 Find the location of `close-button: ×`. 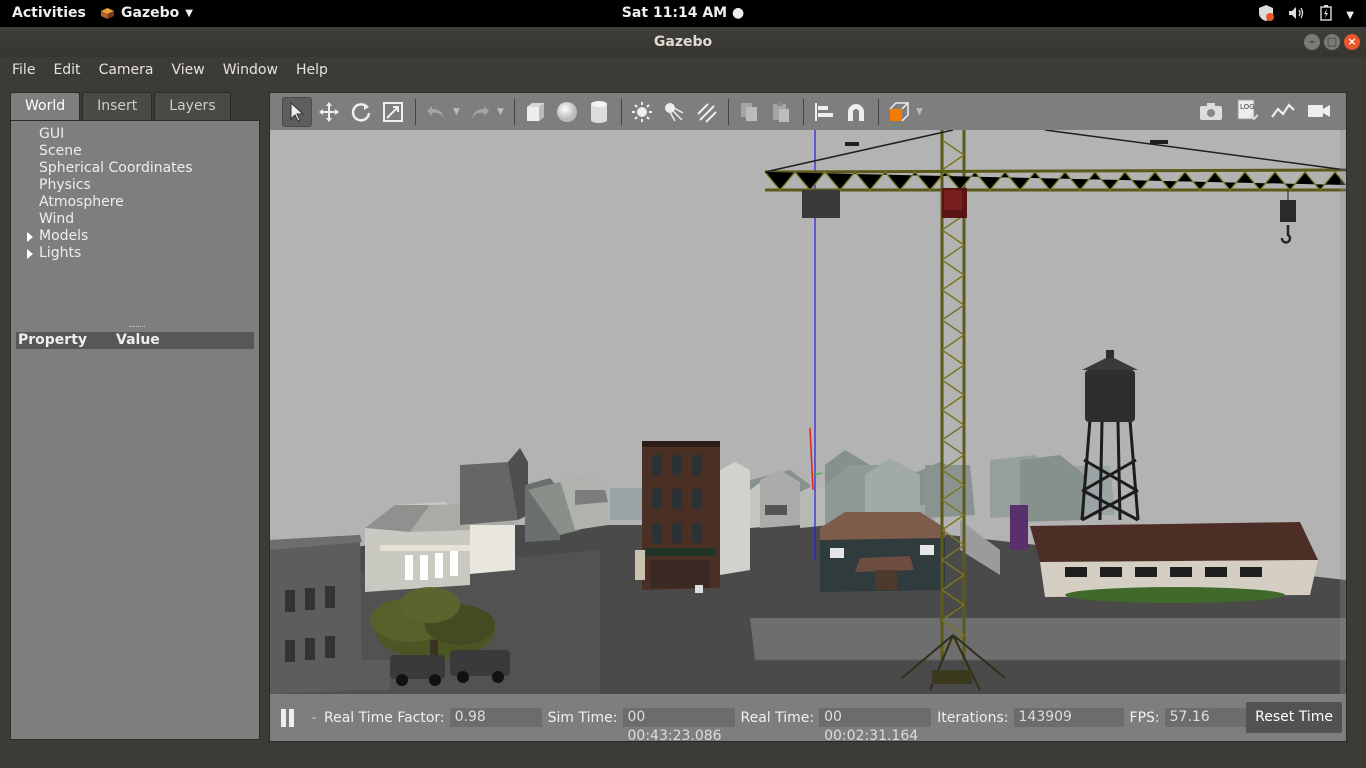

close-button: × is located at coordinates (1352, 42).